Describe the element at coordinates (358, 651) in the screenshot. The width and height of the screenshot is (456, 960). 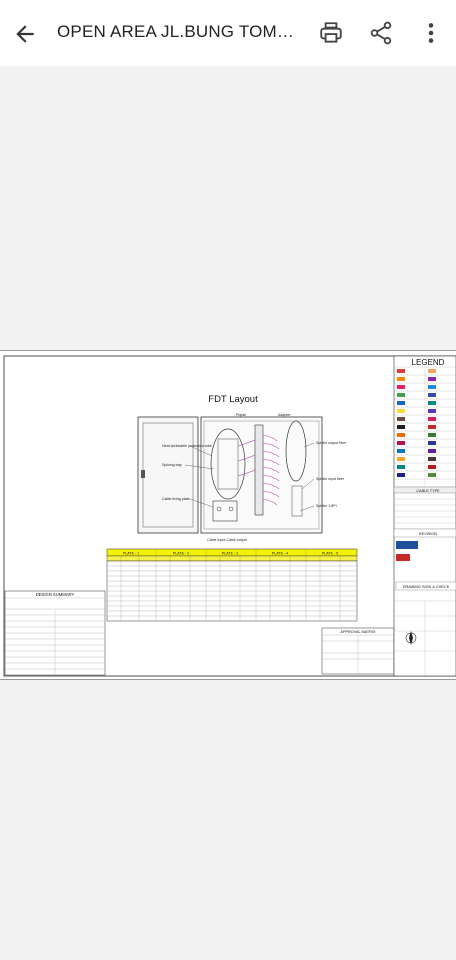
I see `approval-matrix: APPROVAL MATRIX` at that location.